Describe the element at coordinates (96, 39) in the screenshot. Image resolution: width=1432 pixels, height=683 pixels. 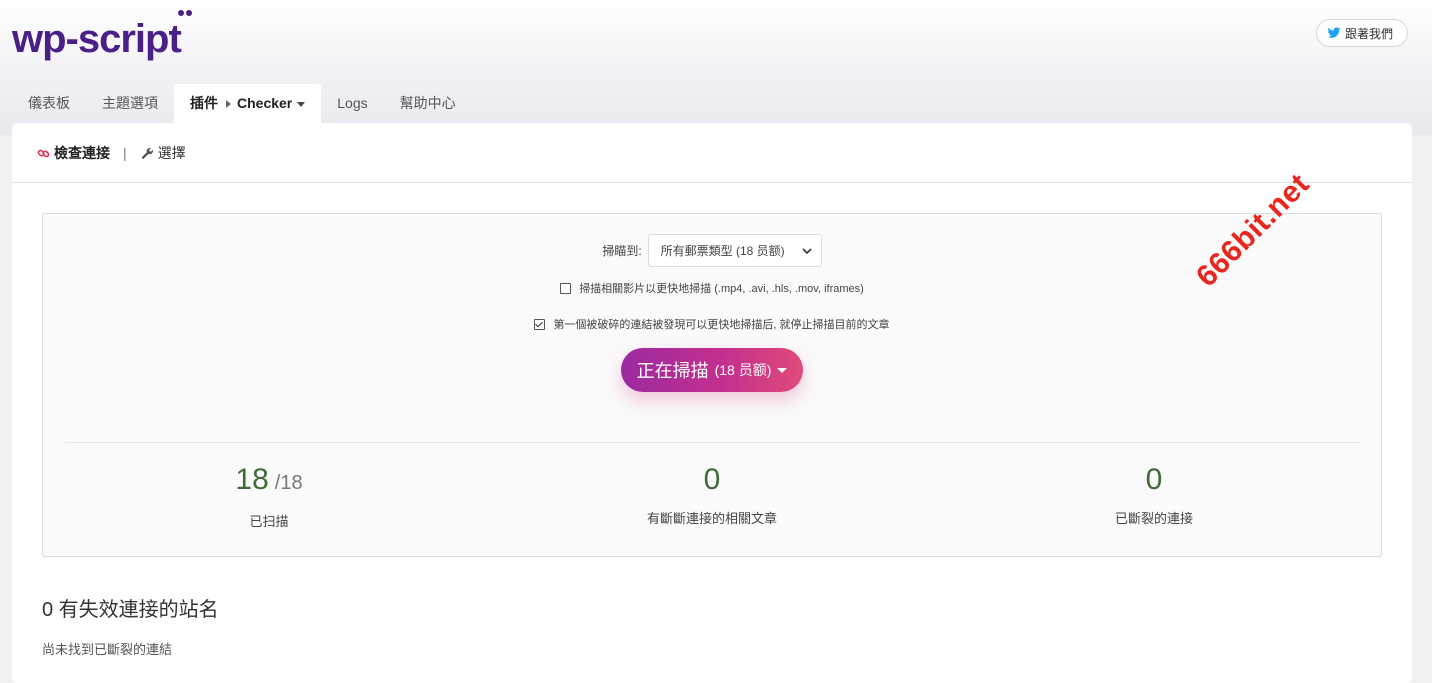
I see `svg-text: wp-script` at that location.